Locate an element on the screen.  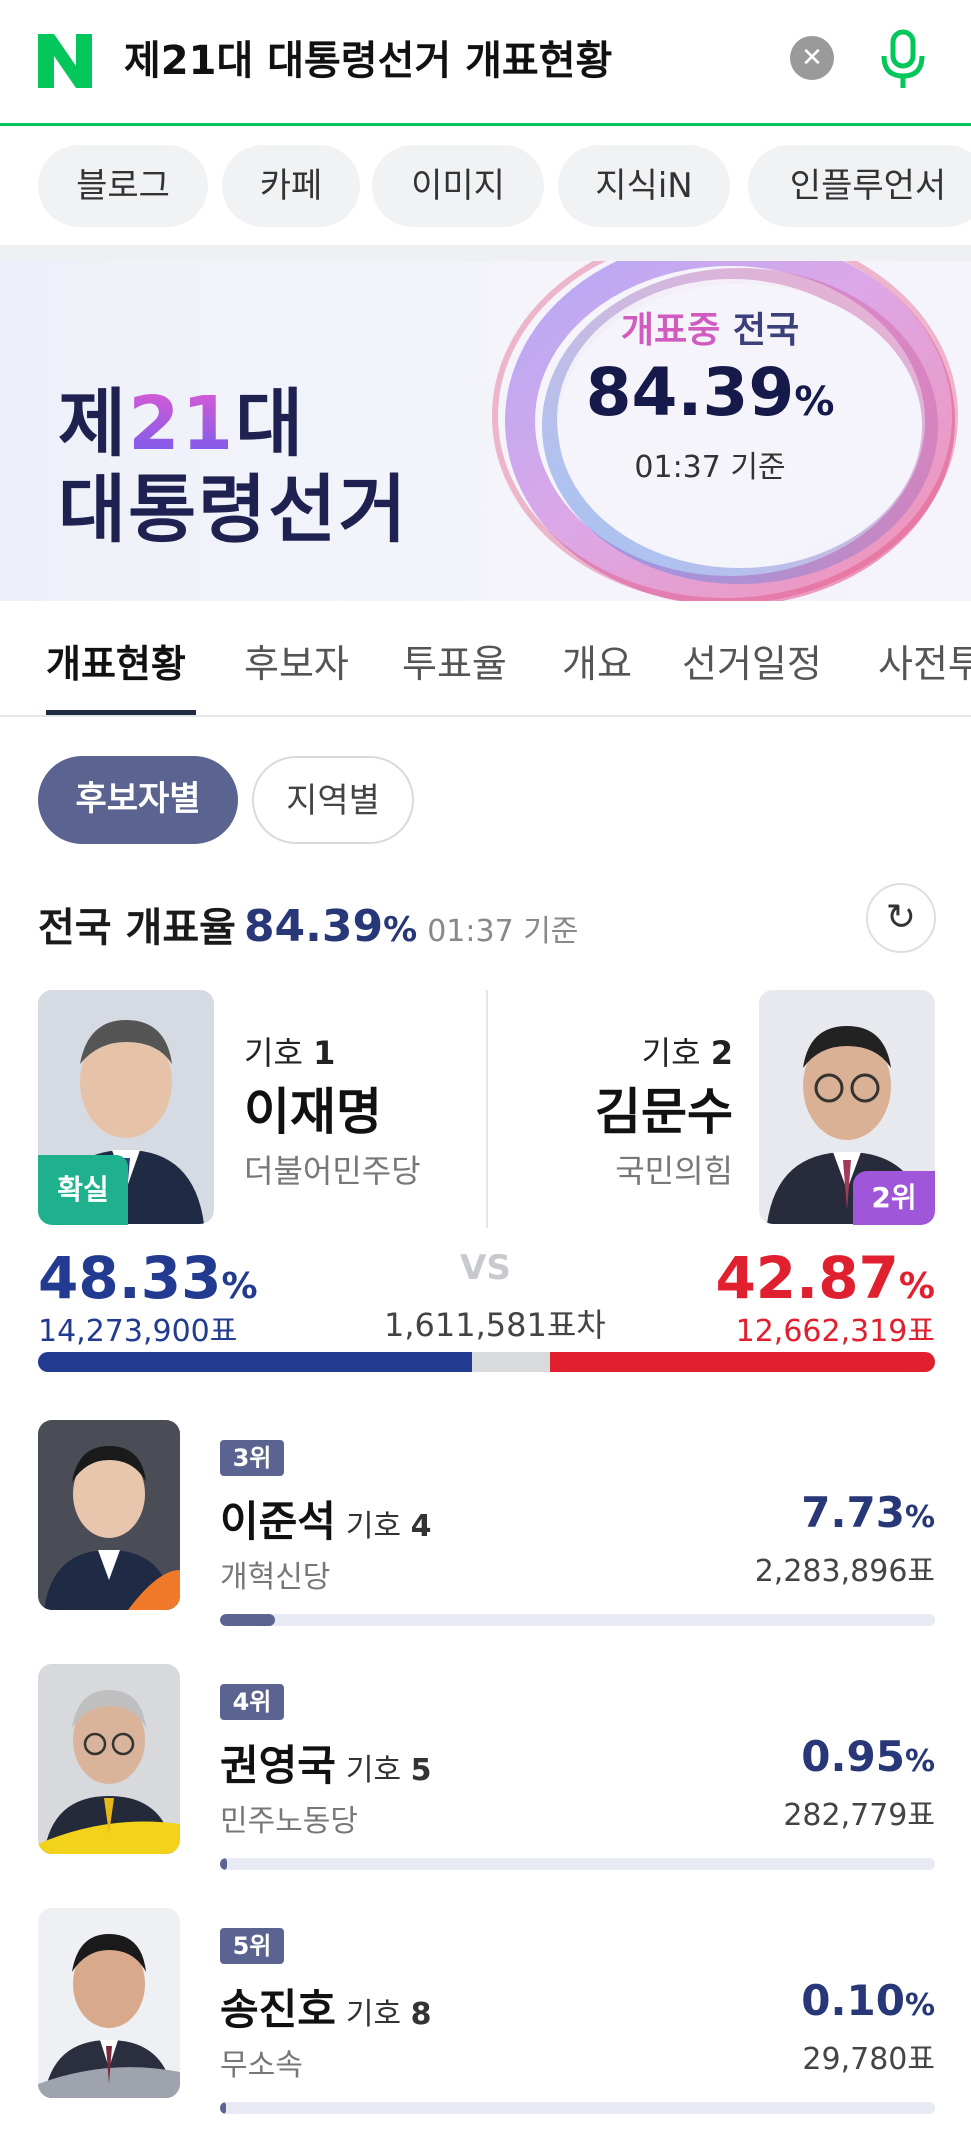
runner-up-bar-segment is located at coordinates (742, 1362).